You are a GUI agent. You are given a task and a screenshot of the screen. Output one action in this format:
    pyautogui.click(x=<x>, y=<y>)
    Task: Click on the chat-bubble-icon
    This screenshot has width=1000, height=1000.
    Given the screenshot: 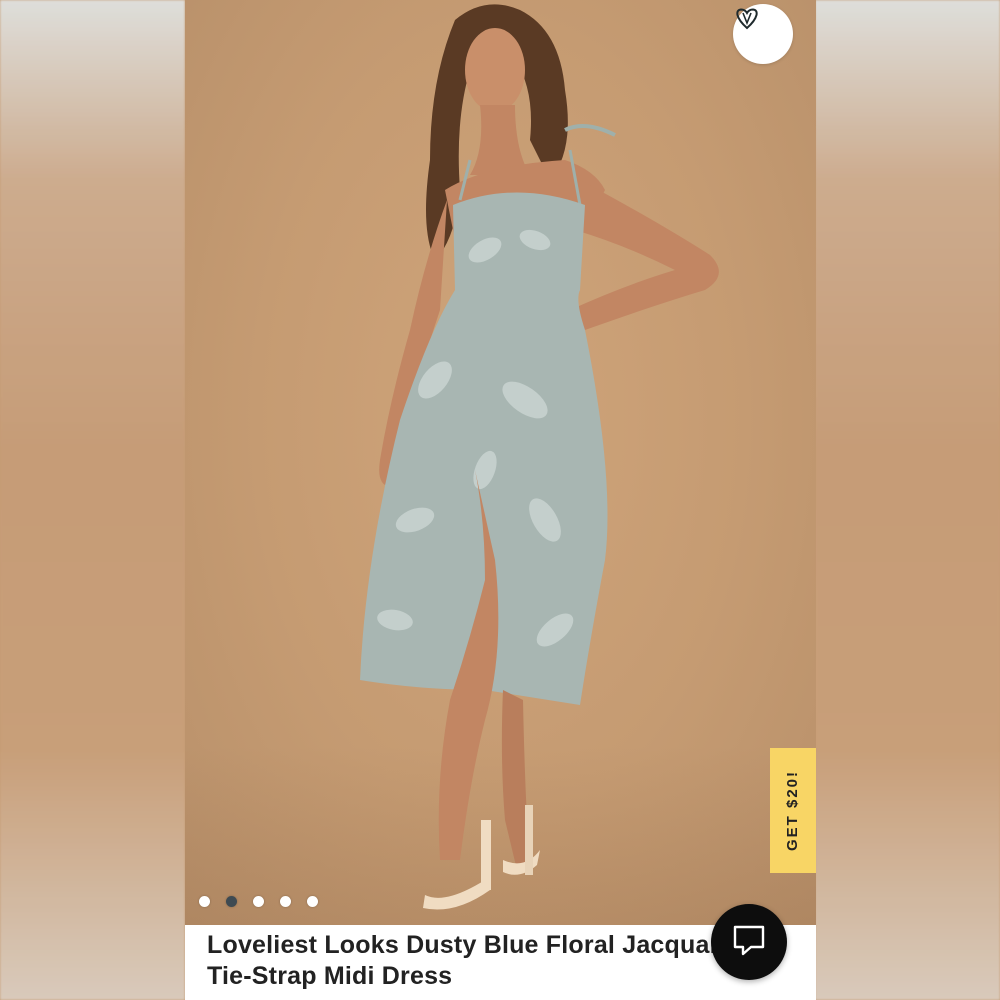 What is the action you would take?
    pyautogui.click(x=749, y=942)
    